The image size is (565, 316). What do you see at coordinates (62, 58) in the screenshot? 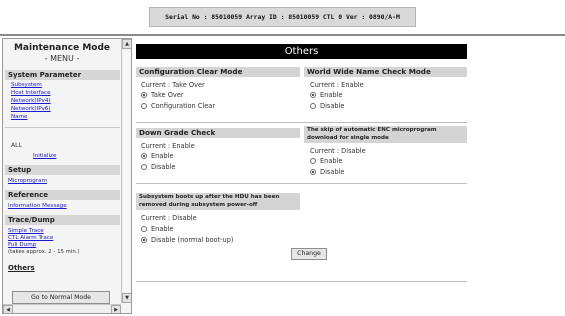
I see `menu-subtitle: - MENU -` at bounding box center [62, 58].